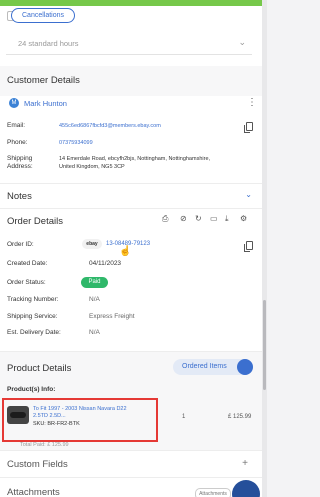 The height and width of the screenshot is (497, 320). I want to click on product-qty: 1, so click(184, 417).